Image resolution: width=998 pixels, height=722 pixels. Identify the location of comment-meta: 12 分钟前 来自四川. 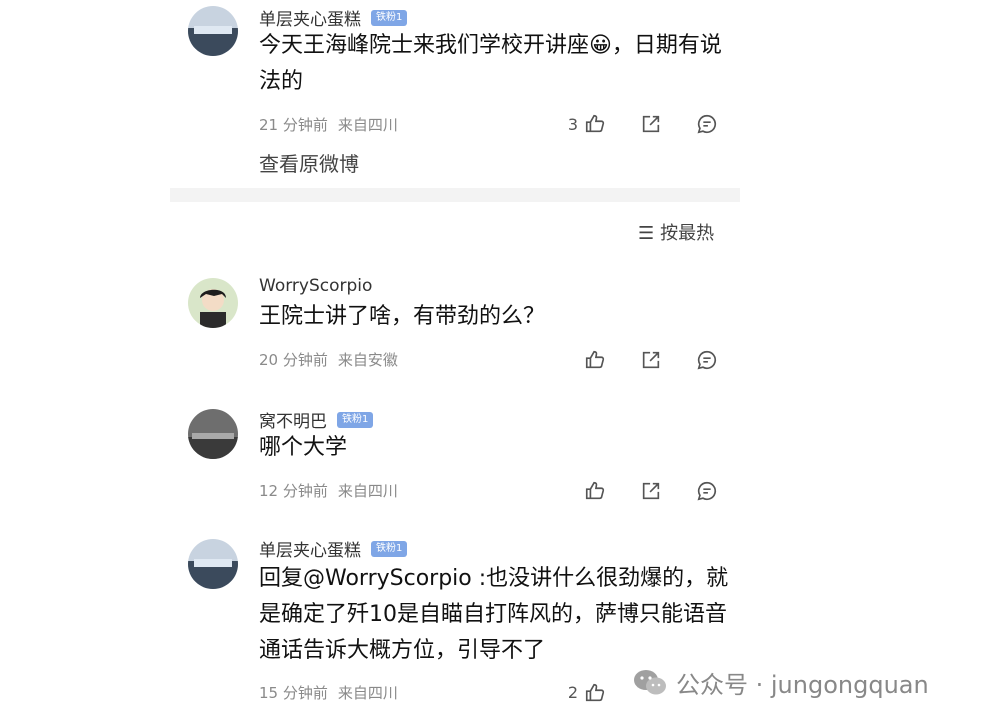
(328, 490).